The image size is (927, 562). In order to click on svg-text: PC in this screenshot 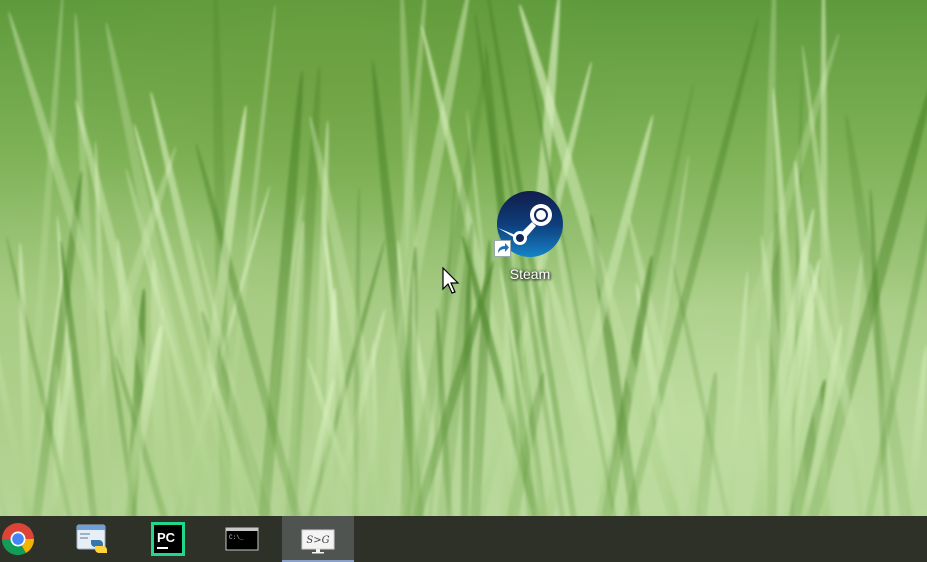, I will do `click(166, 537)`.